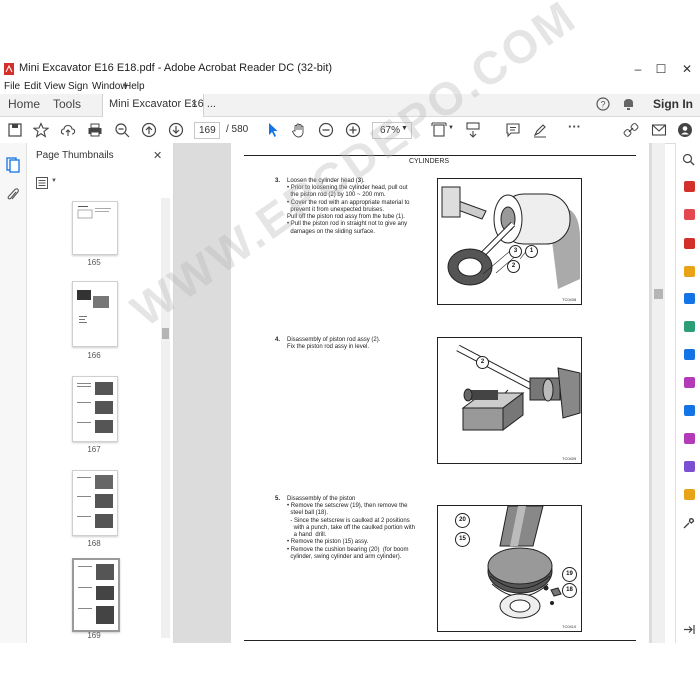  I want to click on thumbnail-167-preview, so click(95, 407).